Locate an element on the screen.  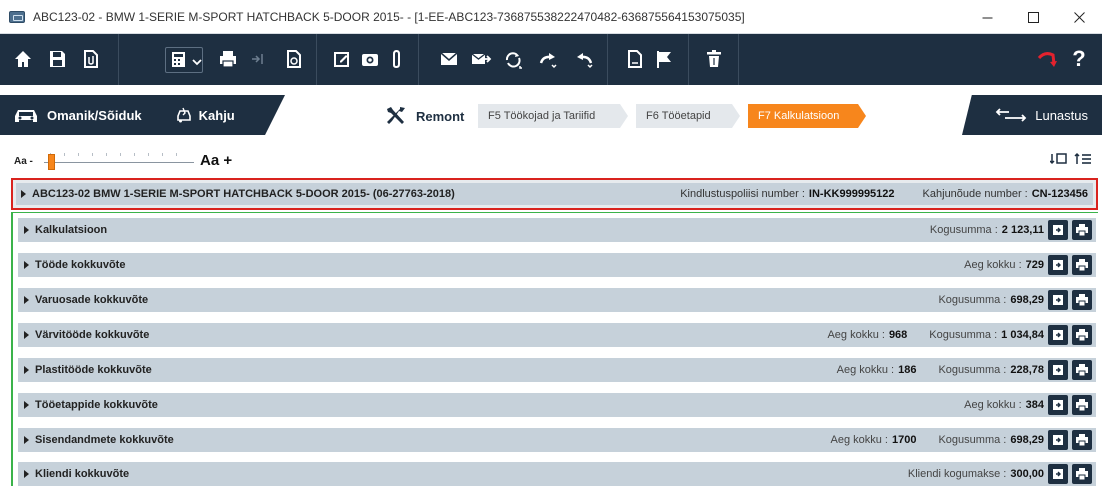
summary-row-left: Plastitööde kokkuvõte is located at coordinates (88, 370).